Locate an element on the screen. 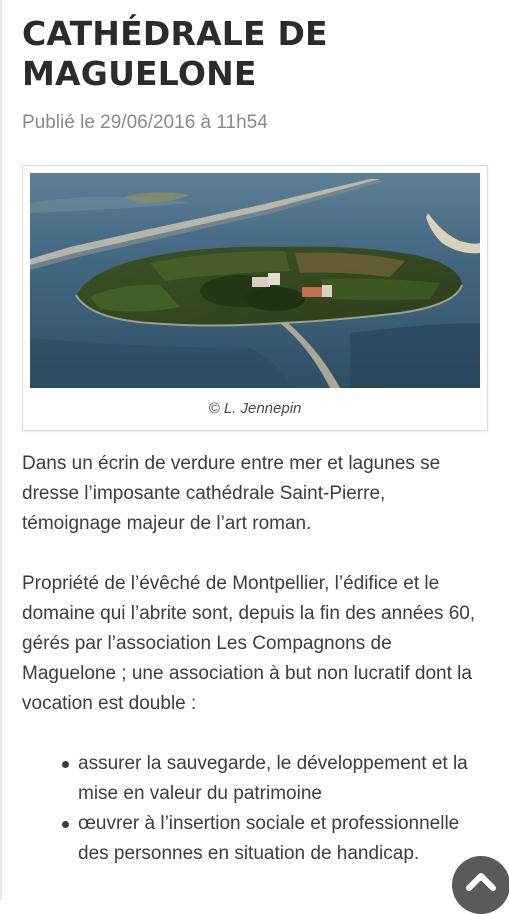  article-title: CATHÉDRALE DE MAGUELONE is located at coordinates (175, 53).